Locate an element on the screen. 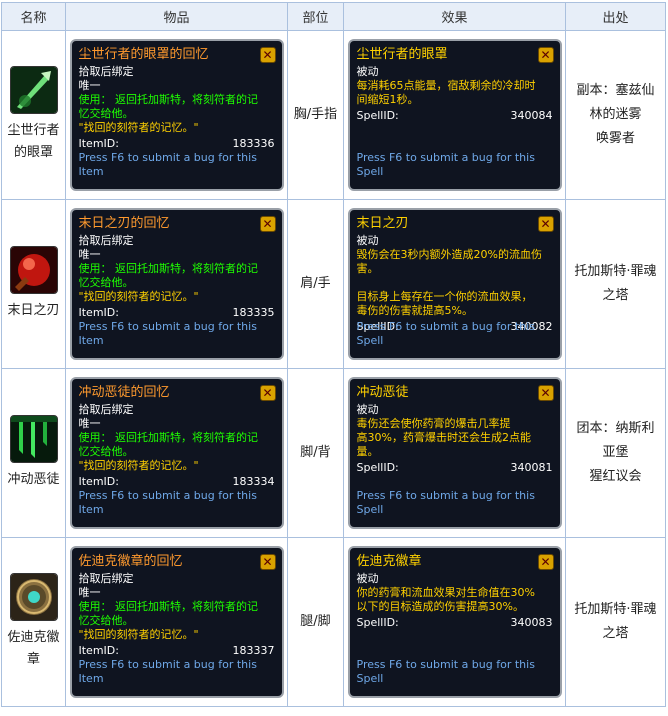 This screenshot has height=716, width=668. header-slot: 部位 is located at coordinates (315, 16).